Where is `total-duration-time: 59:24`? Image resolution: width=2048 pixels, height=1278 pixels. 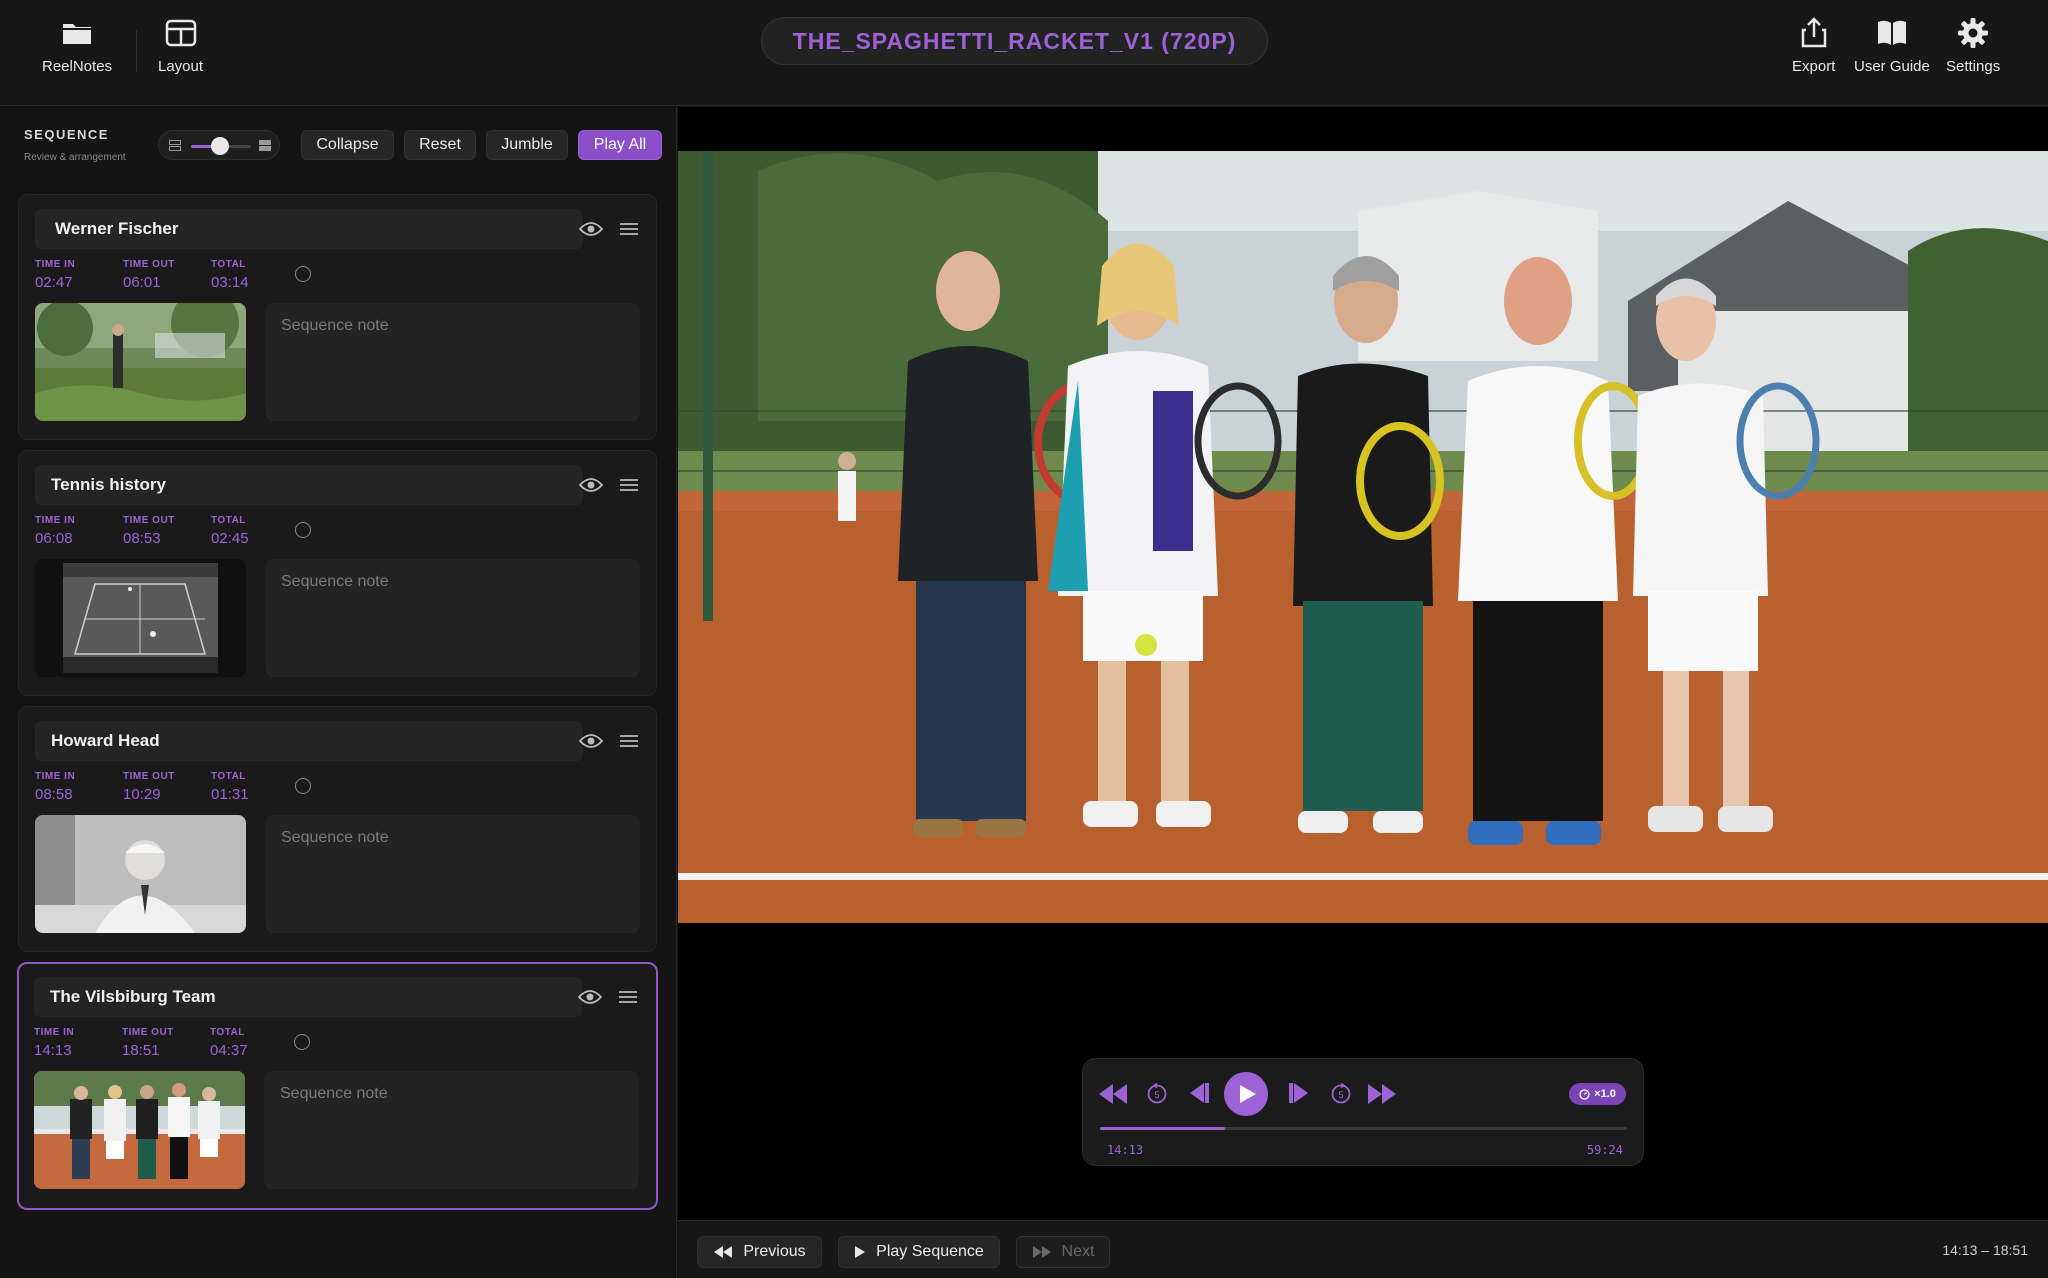 total-duration-time: 59:24 is located at coordinates (1604, 1150).